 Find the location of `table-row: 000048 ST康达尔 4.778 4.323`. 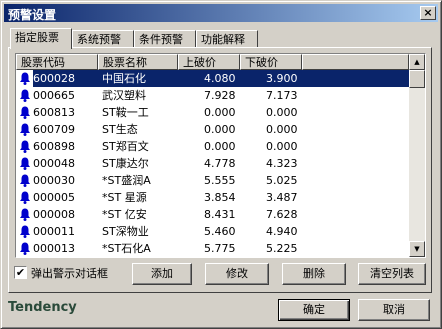

table-row: 000048 ST康达尔 4.778 4.323 is located at coordinates (212, 163).